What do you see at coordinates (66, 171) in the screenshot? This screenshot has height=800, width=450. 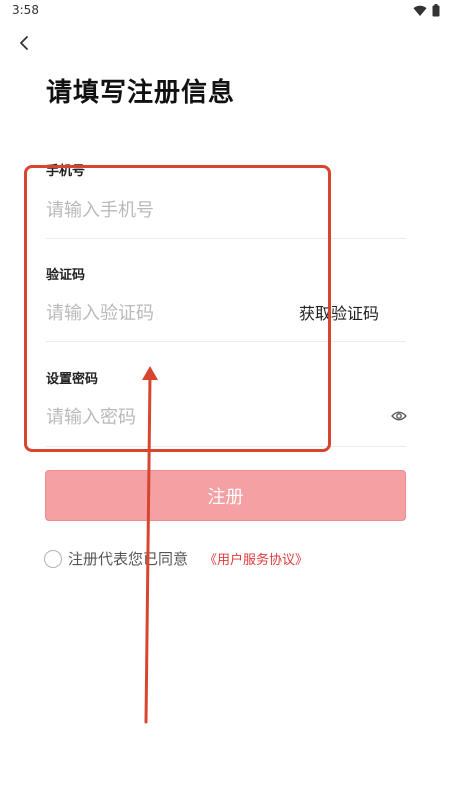 I see `phone-label: 手机号` at bounding box center [66, 171].